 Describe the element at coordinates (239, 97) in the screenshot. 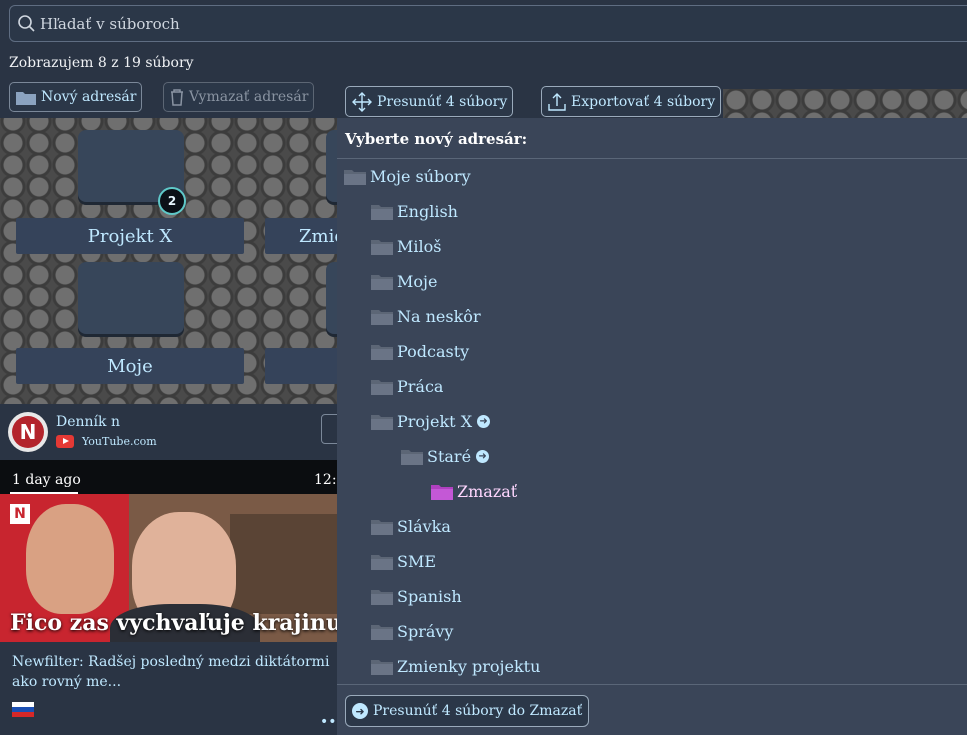

I see `delete-folder-button: Vymazať adresár` at that location.